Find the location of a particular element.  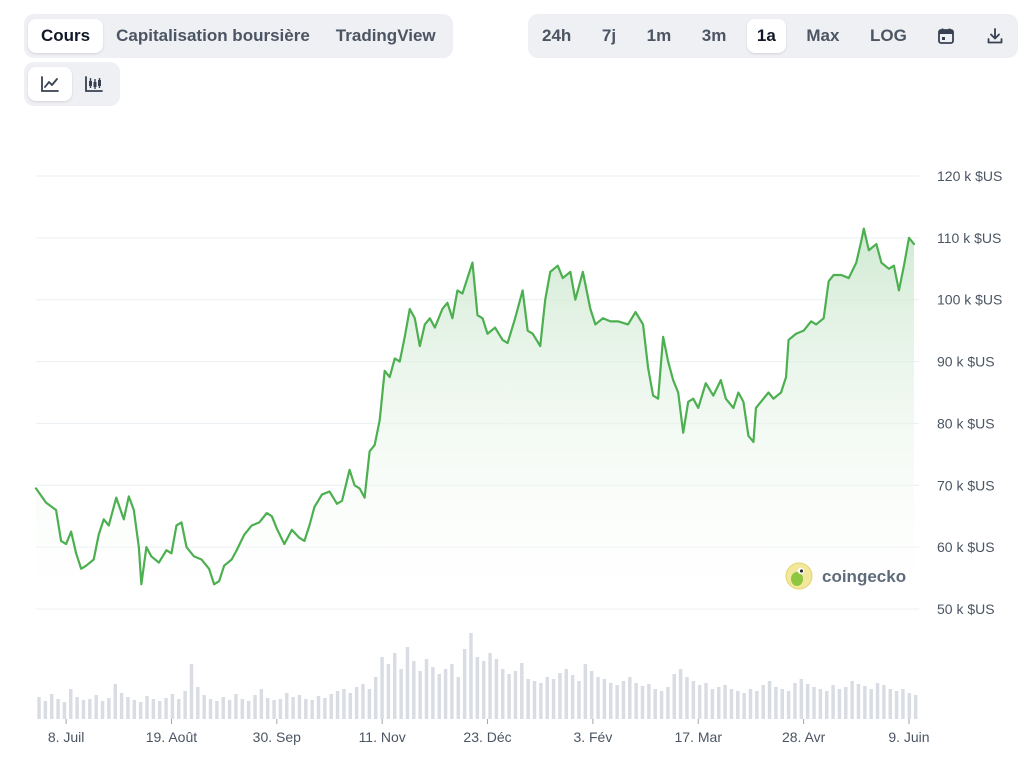

x-tick-label: 17. Mar is located at coordinates (699, 737).